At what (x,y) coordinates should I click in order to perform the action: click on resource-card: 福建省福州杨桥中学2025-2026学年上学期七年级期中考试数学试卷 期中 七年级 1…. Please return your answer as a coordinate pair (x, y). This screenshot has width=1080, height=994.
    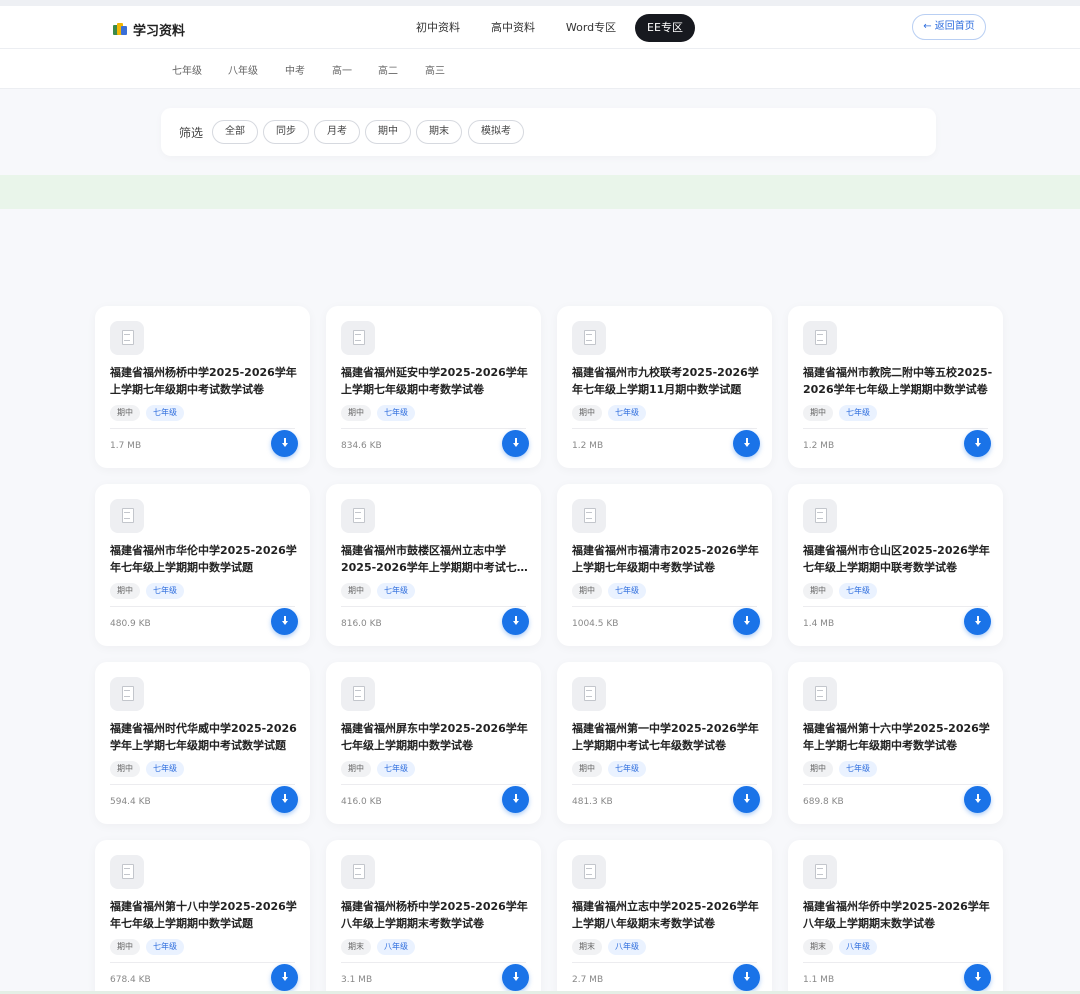
    Looking at the image, I should click on (202, 387).